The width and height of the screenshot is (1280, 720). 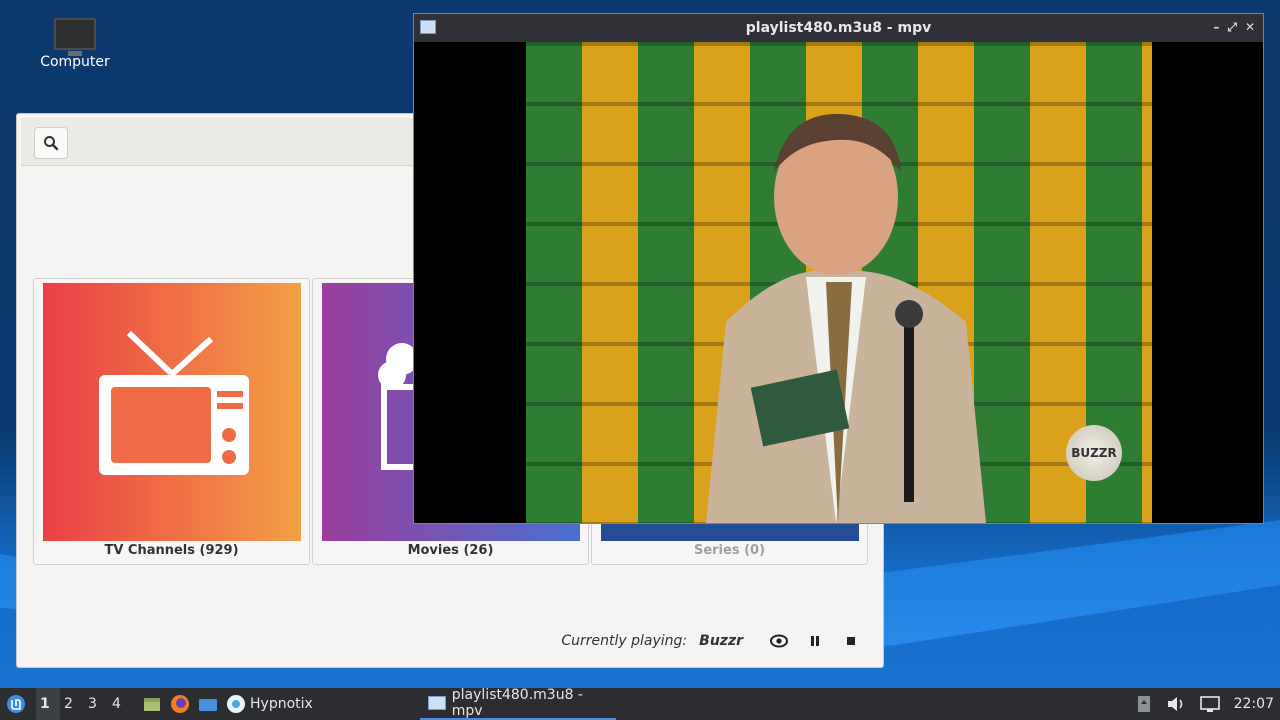 I want to click on video-host-figure, so click(x=846, y=318).